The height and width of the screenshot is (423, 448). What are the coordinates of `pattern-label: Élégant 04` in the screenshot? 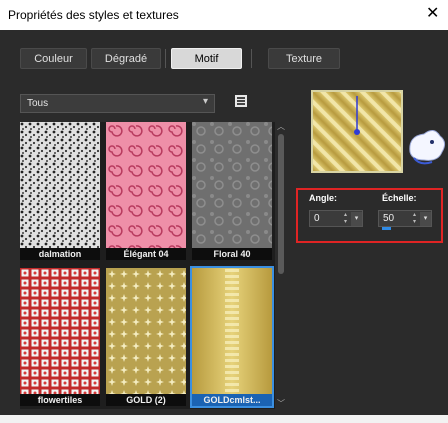 It's located at (146, 254).